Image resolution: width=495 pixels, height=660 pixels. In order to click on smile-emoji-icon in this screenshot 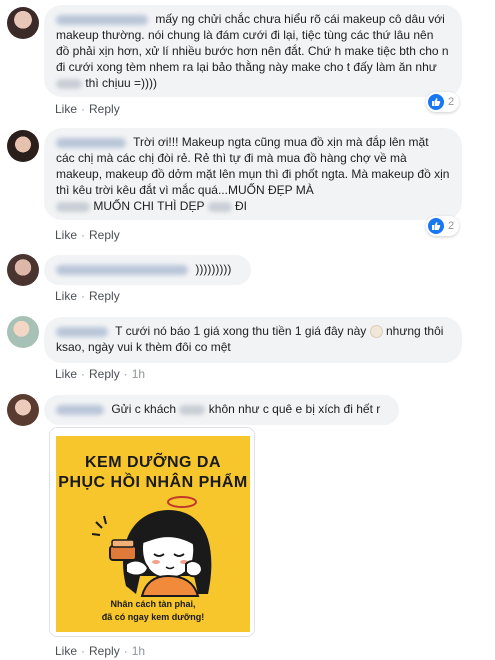, I will do `click(376, 332)`.